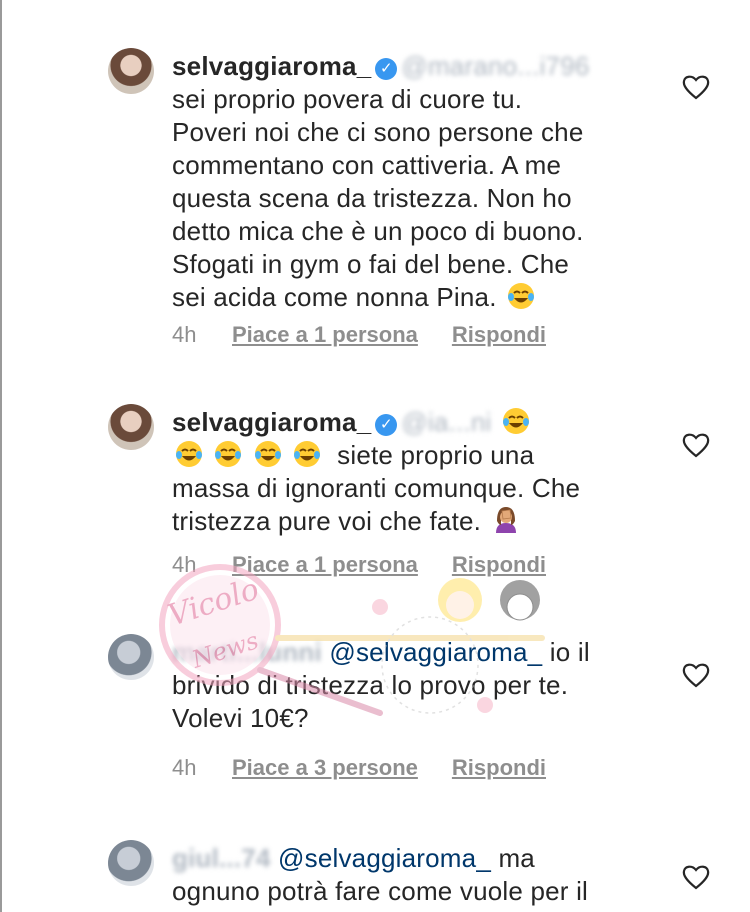  Describe the element at coordinates (505, 520) in the screenshot. I see `woman-facepalming-emoji` at that location.